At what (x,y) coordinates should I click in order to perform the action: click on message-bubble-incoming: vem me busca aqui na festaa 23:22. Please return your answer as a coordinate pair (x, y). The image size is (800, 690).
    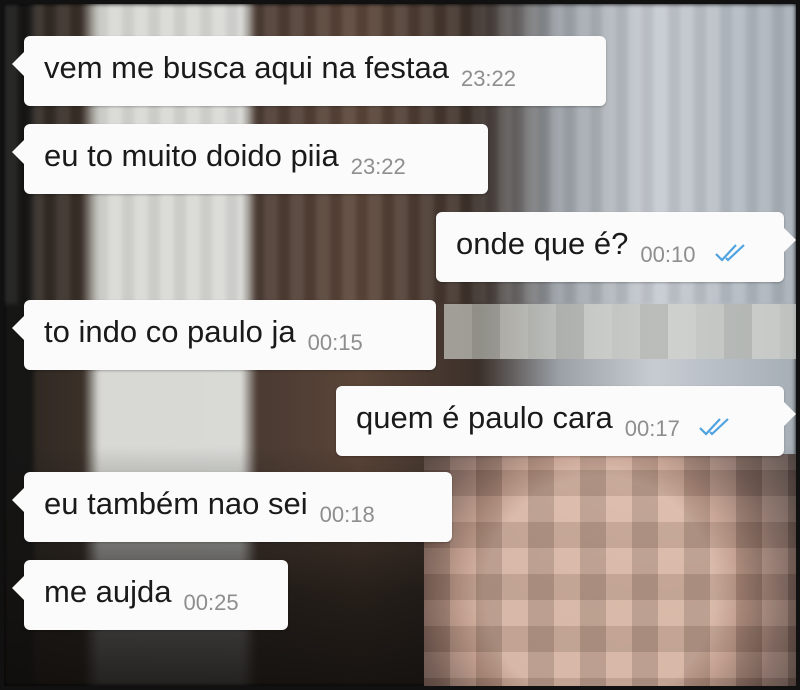
    Looking at the image, I should click on (309, 71).